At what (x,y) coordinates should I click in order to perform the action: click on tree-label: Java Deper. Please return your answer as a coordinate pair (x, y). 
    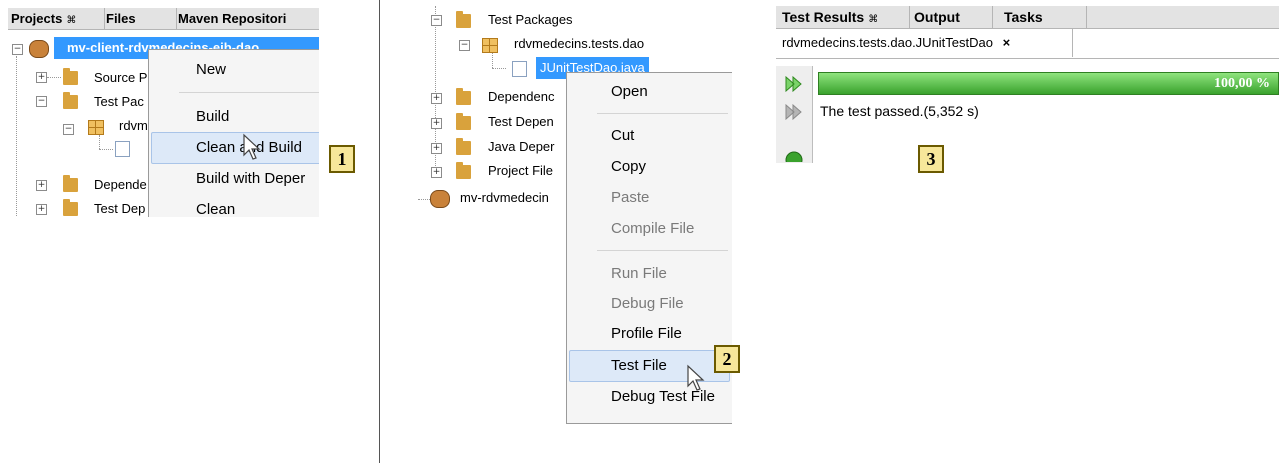
    Looking at the image, I should click on (521, 146).